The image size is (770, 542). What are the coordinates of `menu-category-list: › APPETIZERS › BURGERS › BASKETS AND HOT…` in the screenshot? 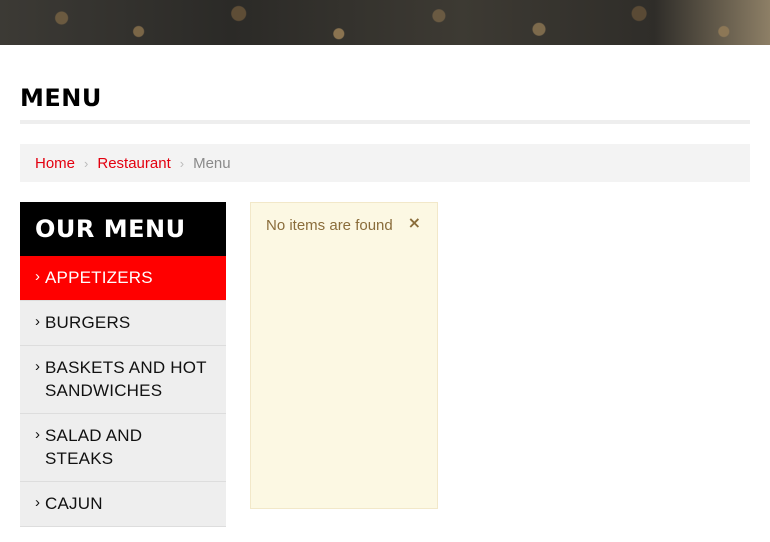 It's located at (123, 391).